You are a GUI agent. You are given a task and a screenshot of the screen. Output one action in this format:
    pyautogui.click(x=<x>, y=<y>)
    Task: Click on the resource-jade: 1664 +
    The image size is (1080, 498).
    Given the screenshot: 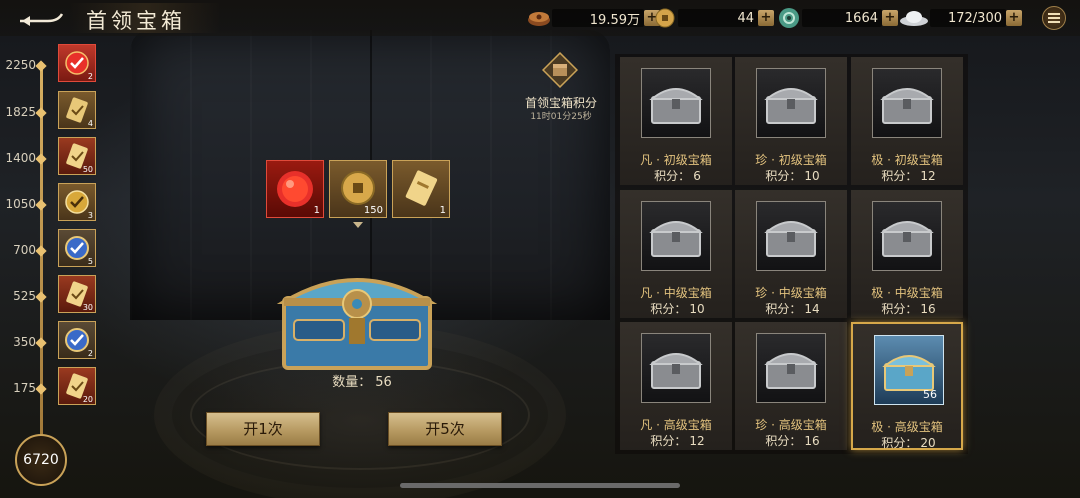 What is the action you would take?
    pyautogui.click(x=837, y=18)
    